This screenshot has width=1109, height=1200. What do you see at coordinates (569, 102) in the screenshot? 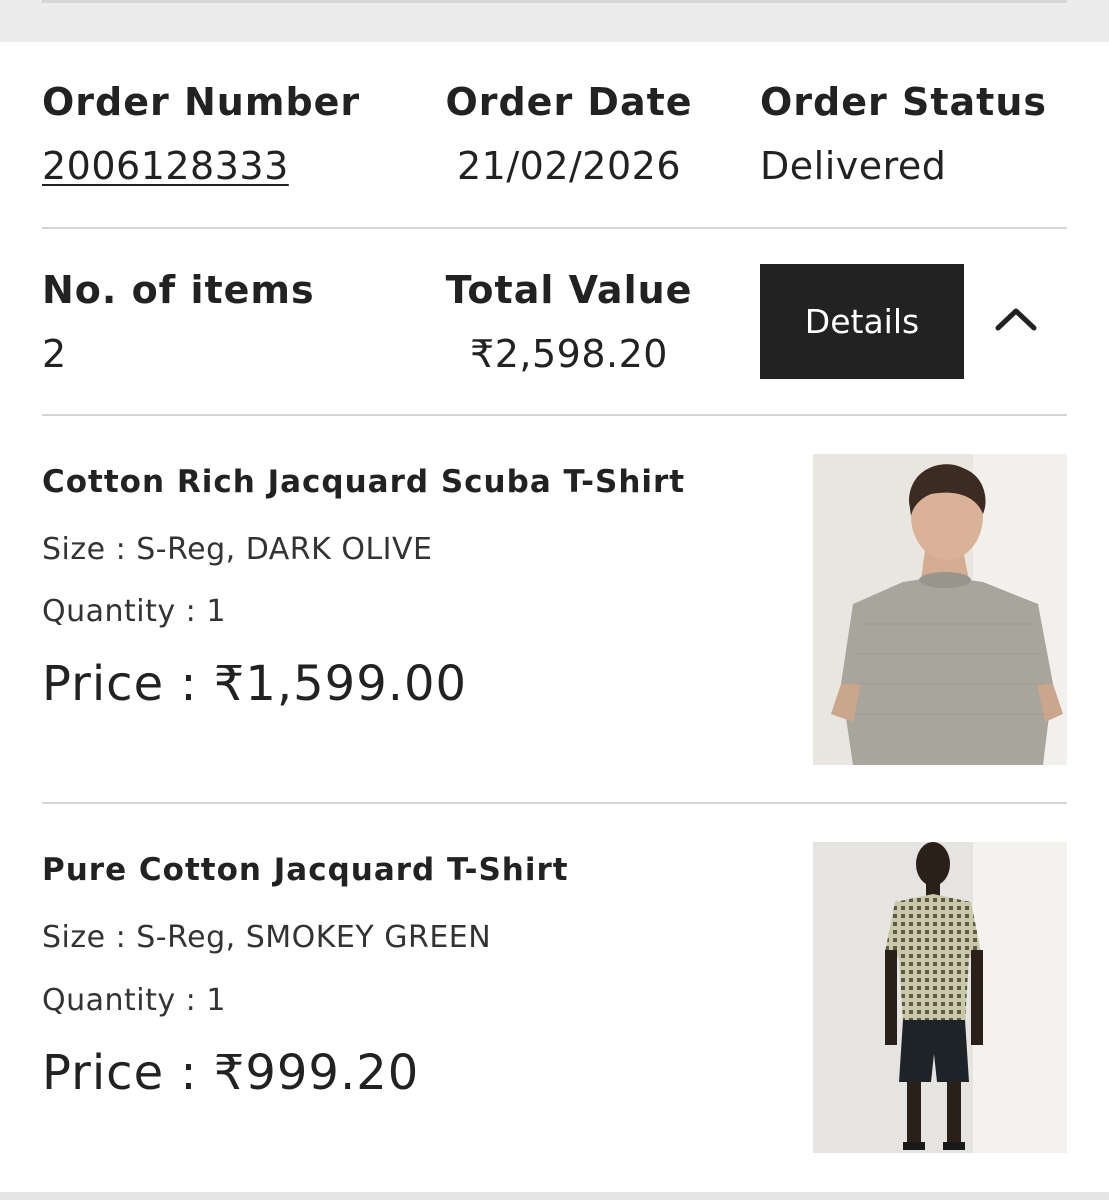
I see `order-date-label: Order Date` at bounding box center [569, 102].